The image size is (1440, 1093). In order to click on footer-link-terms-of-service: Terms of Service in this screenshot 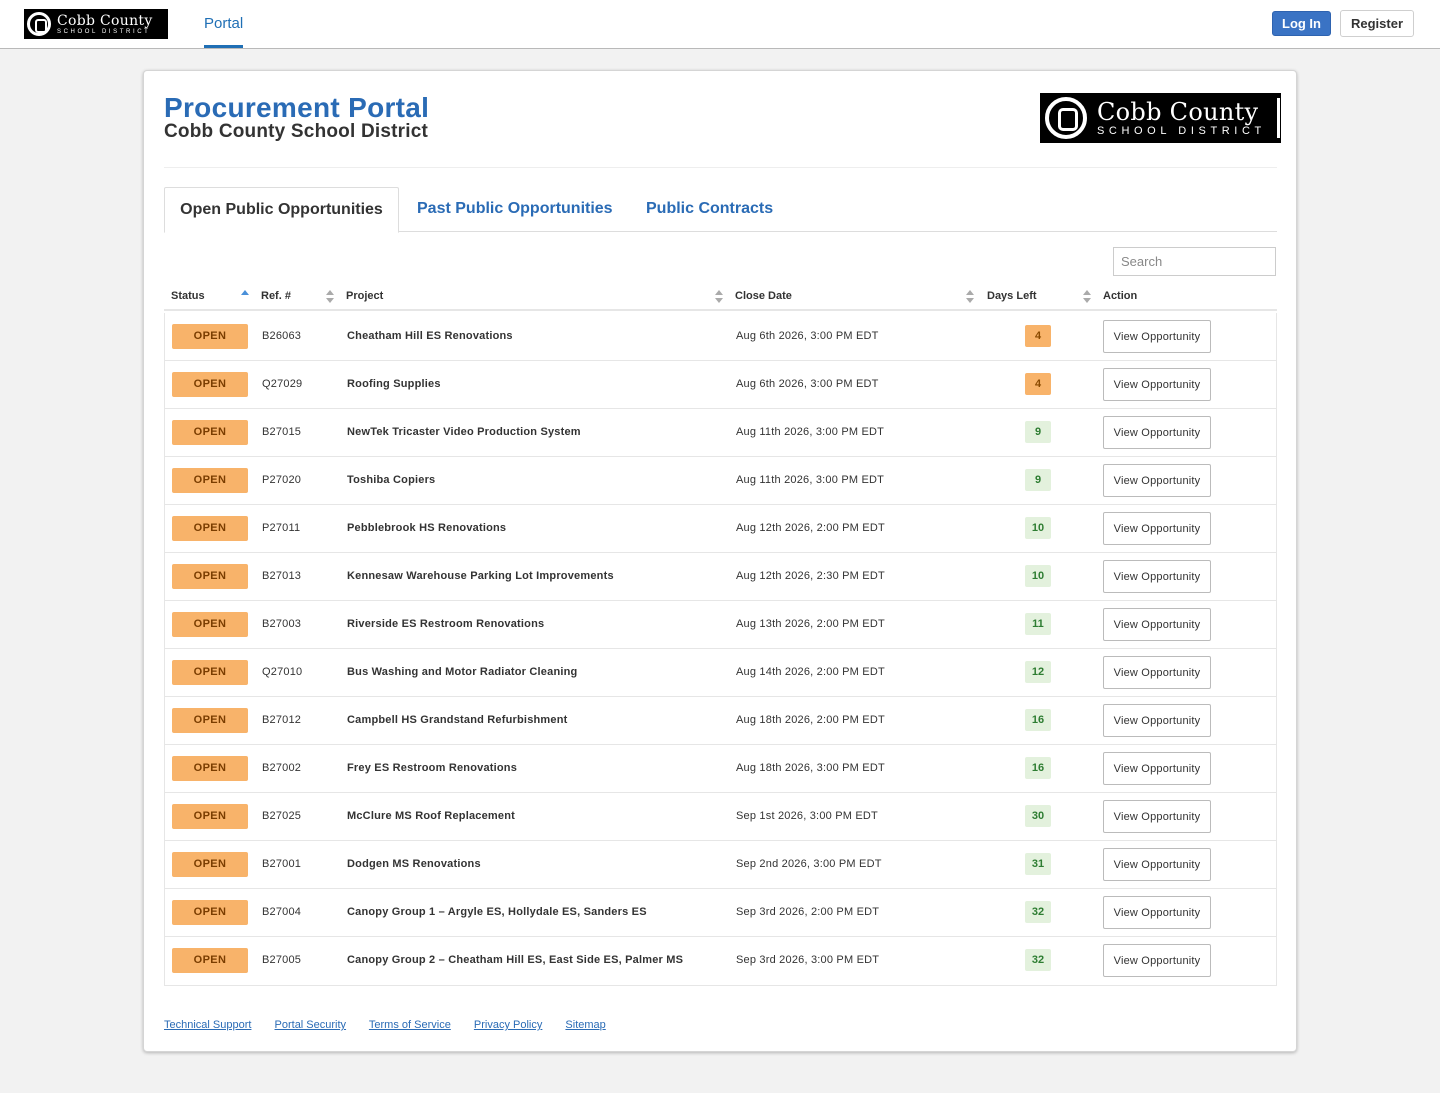, I will do `click(410, 1025)`.